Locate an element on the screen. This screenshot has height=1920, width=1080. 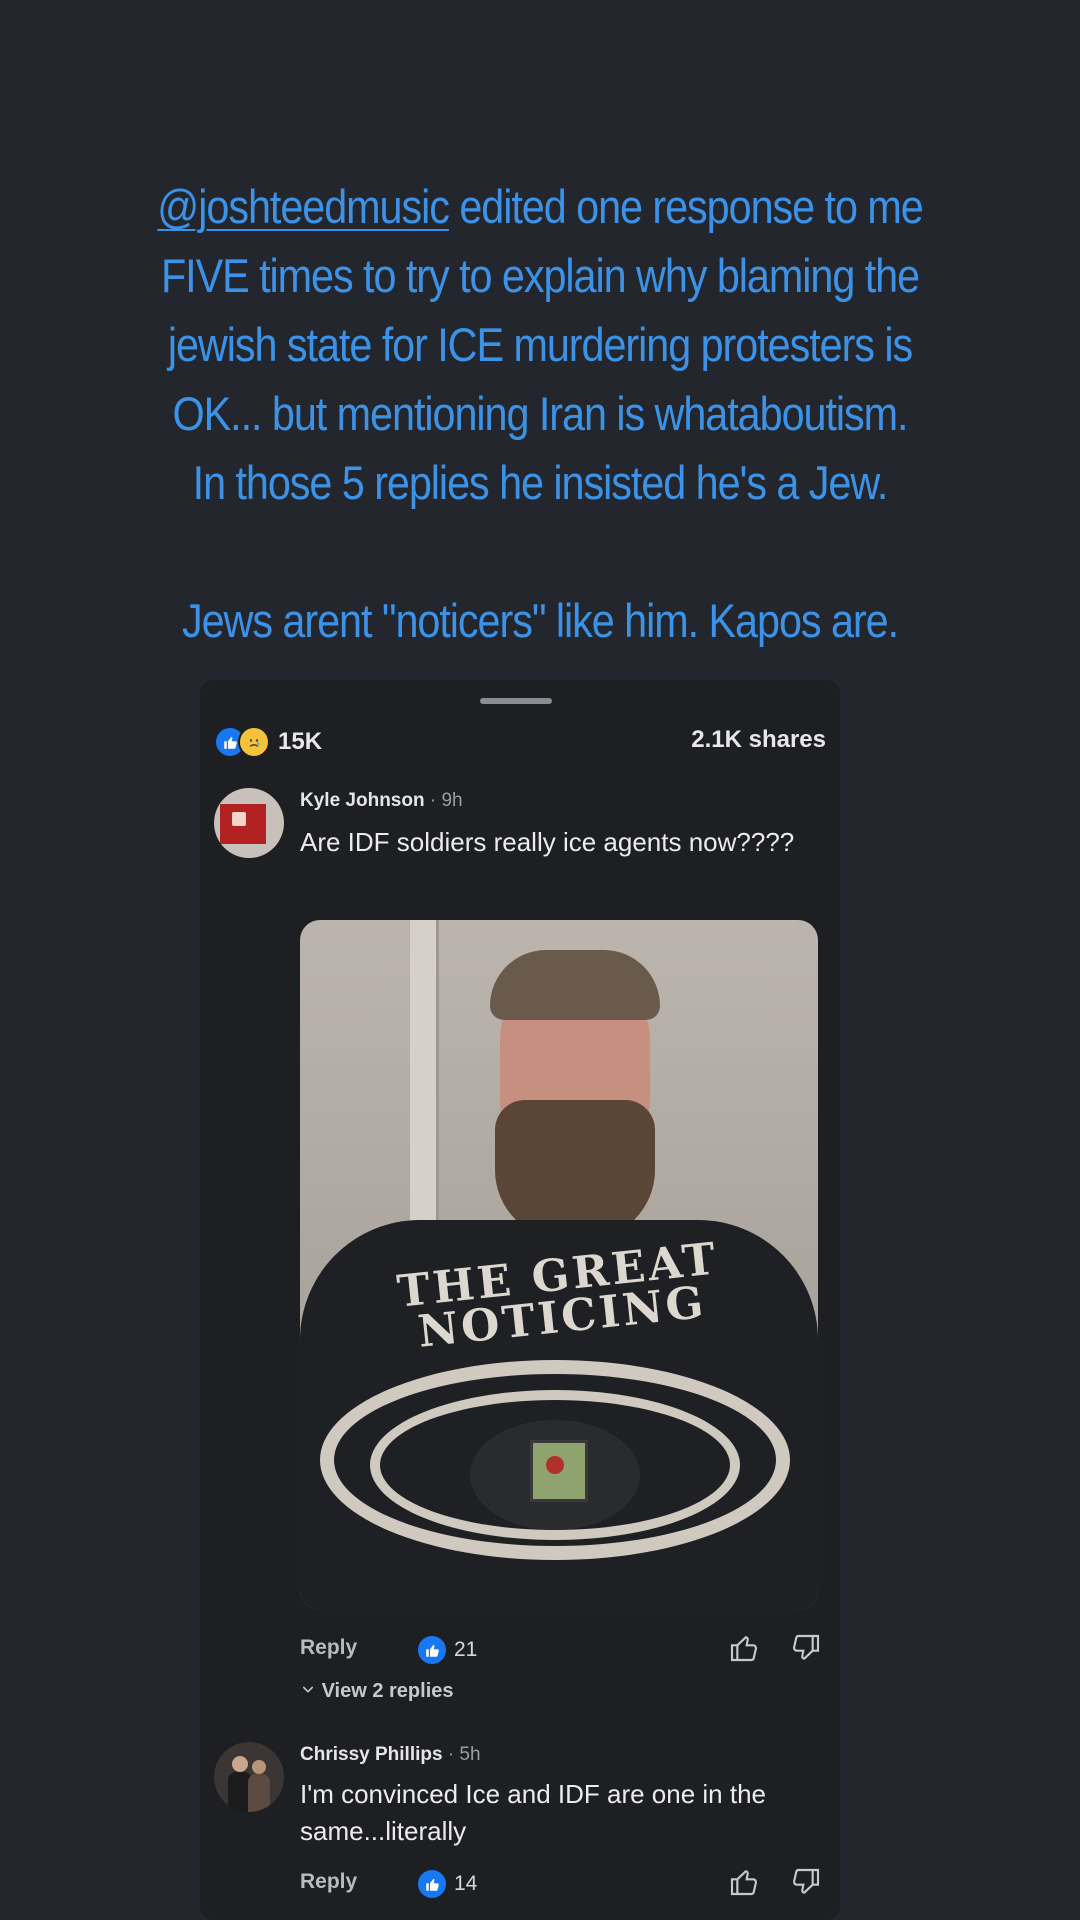
like-number: 14 is located at coordinates (466, 1883).